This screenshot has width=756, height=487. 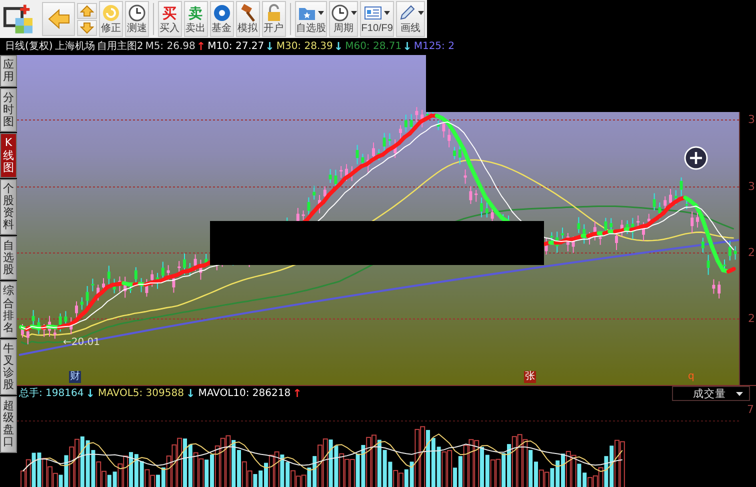 I want to click on left-arrow-icon, so click(x=59, y=19).